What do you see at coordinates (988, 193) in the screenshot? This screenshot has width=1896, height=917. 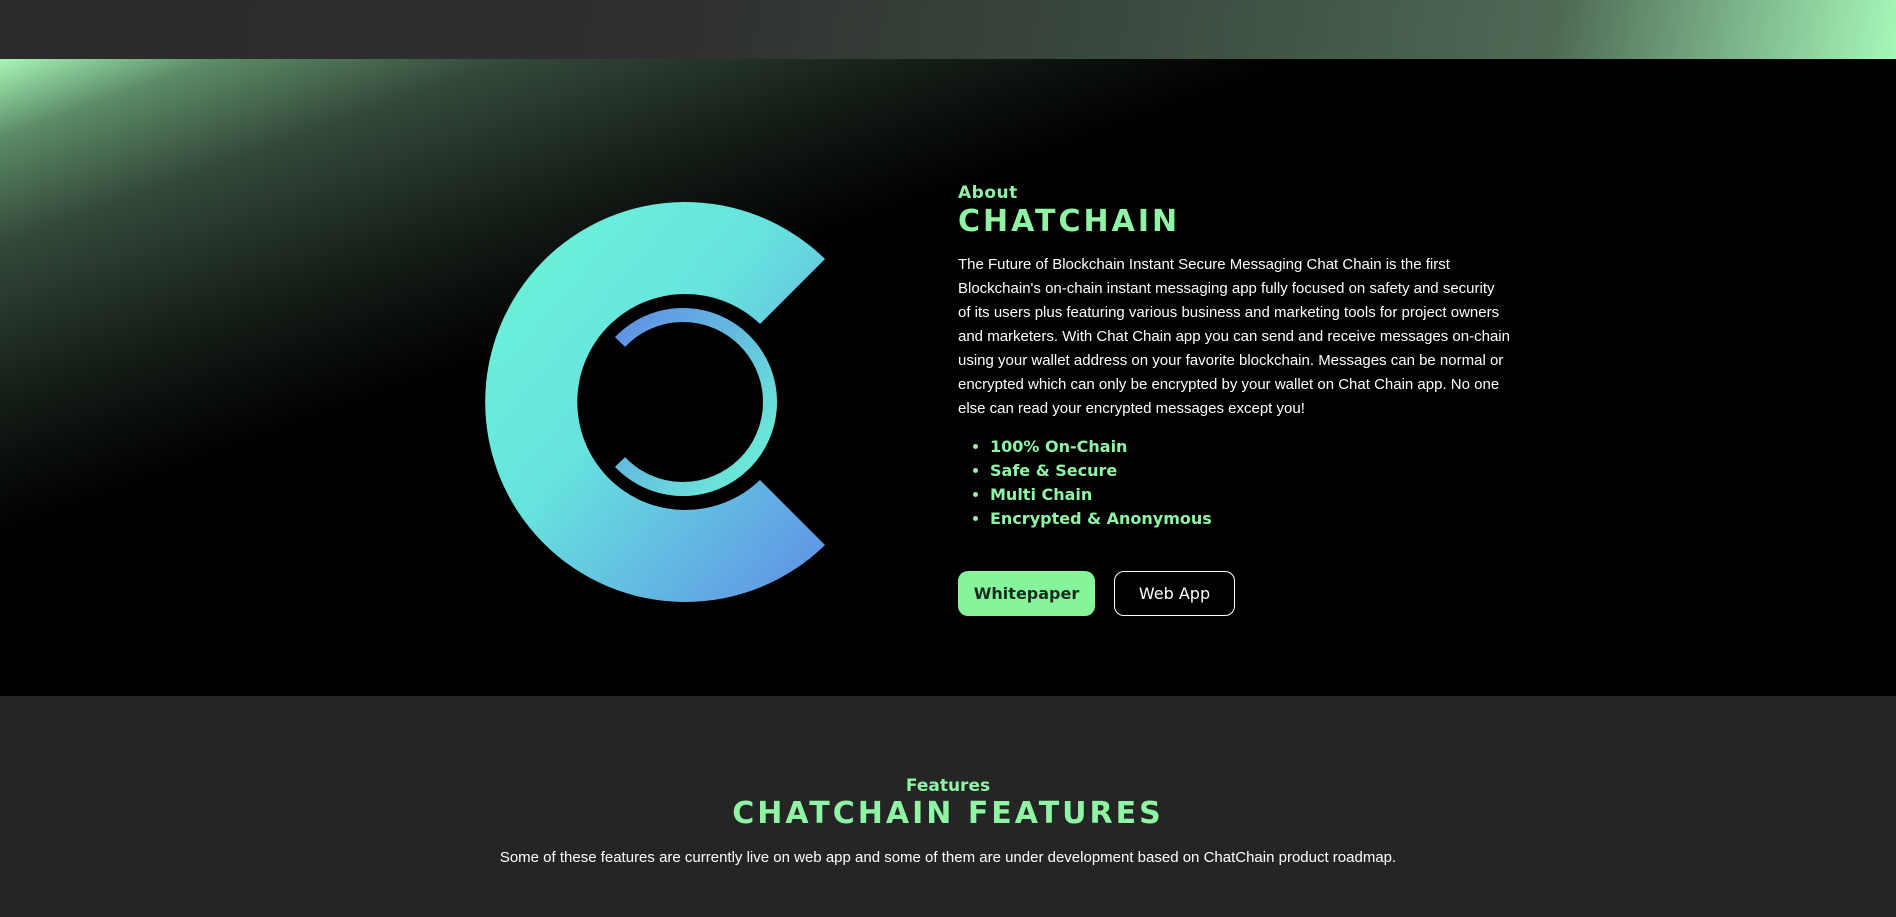 I see `about-eyebrow: About` at bounding box center [988, 193].